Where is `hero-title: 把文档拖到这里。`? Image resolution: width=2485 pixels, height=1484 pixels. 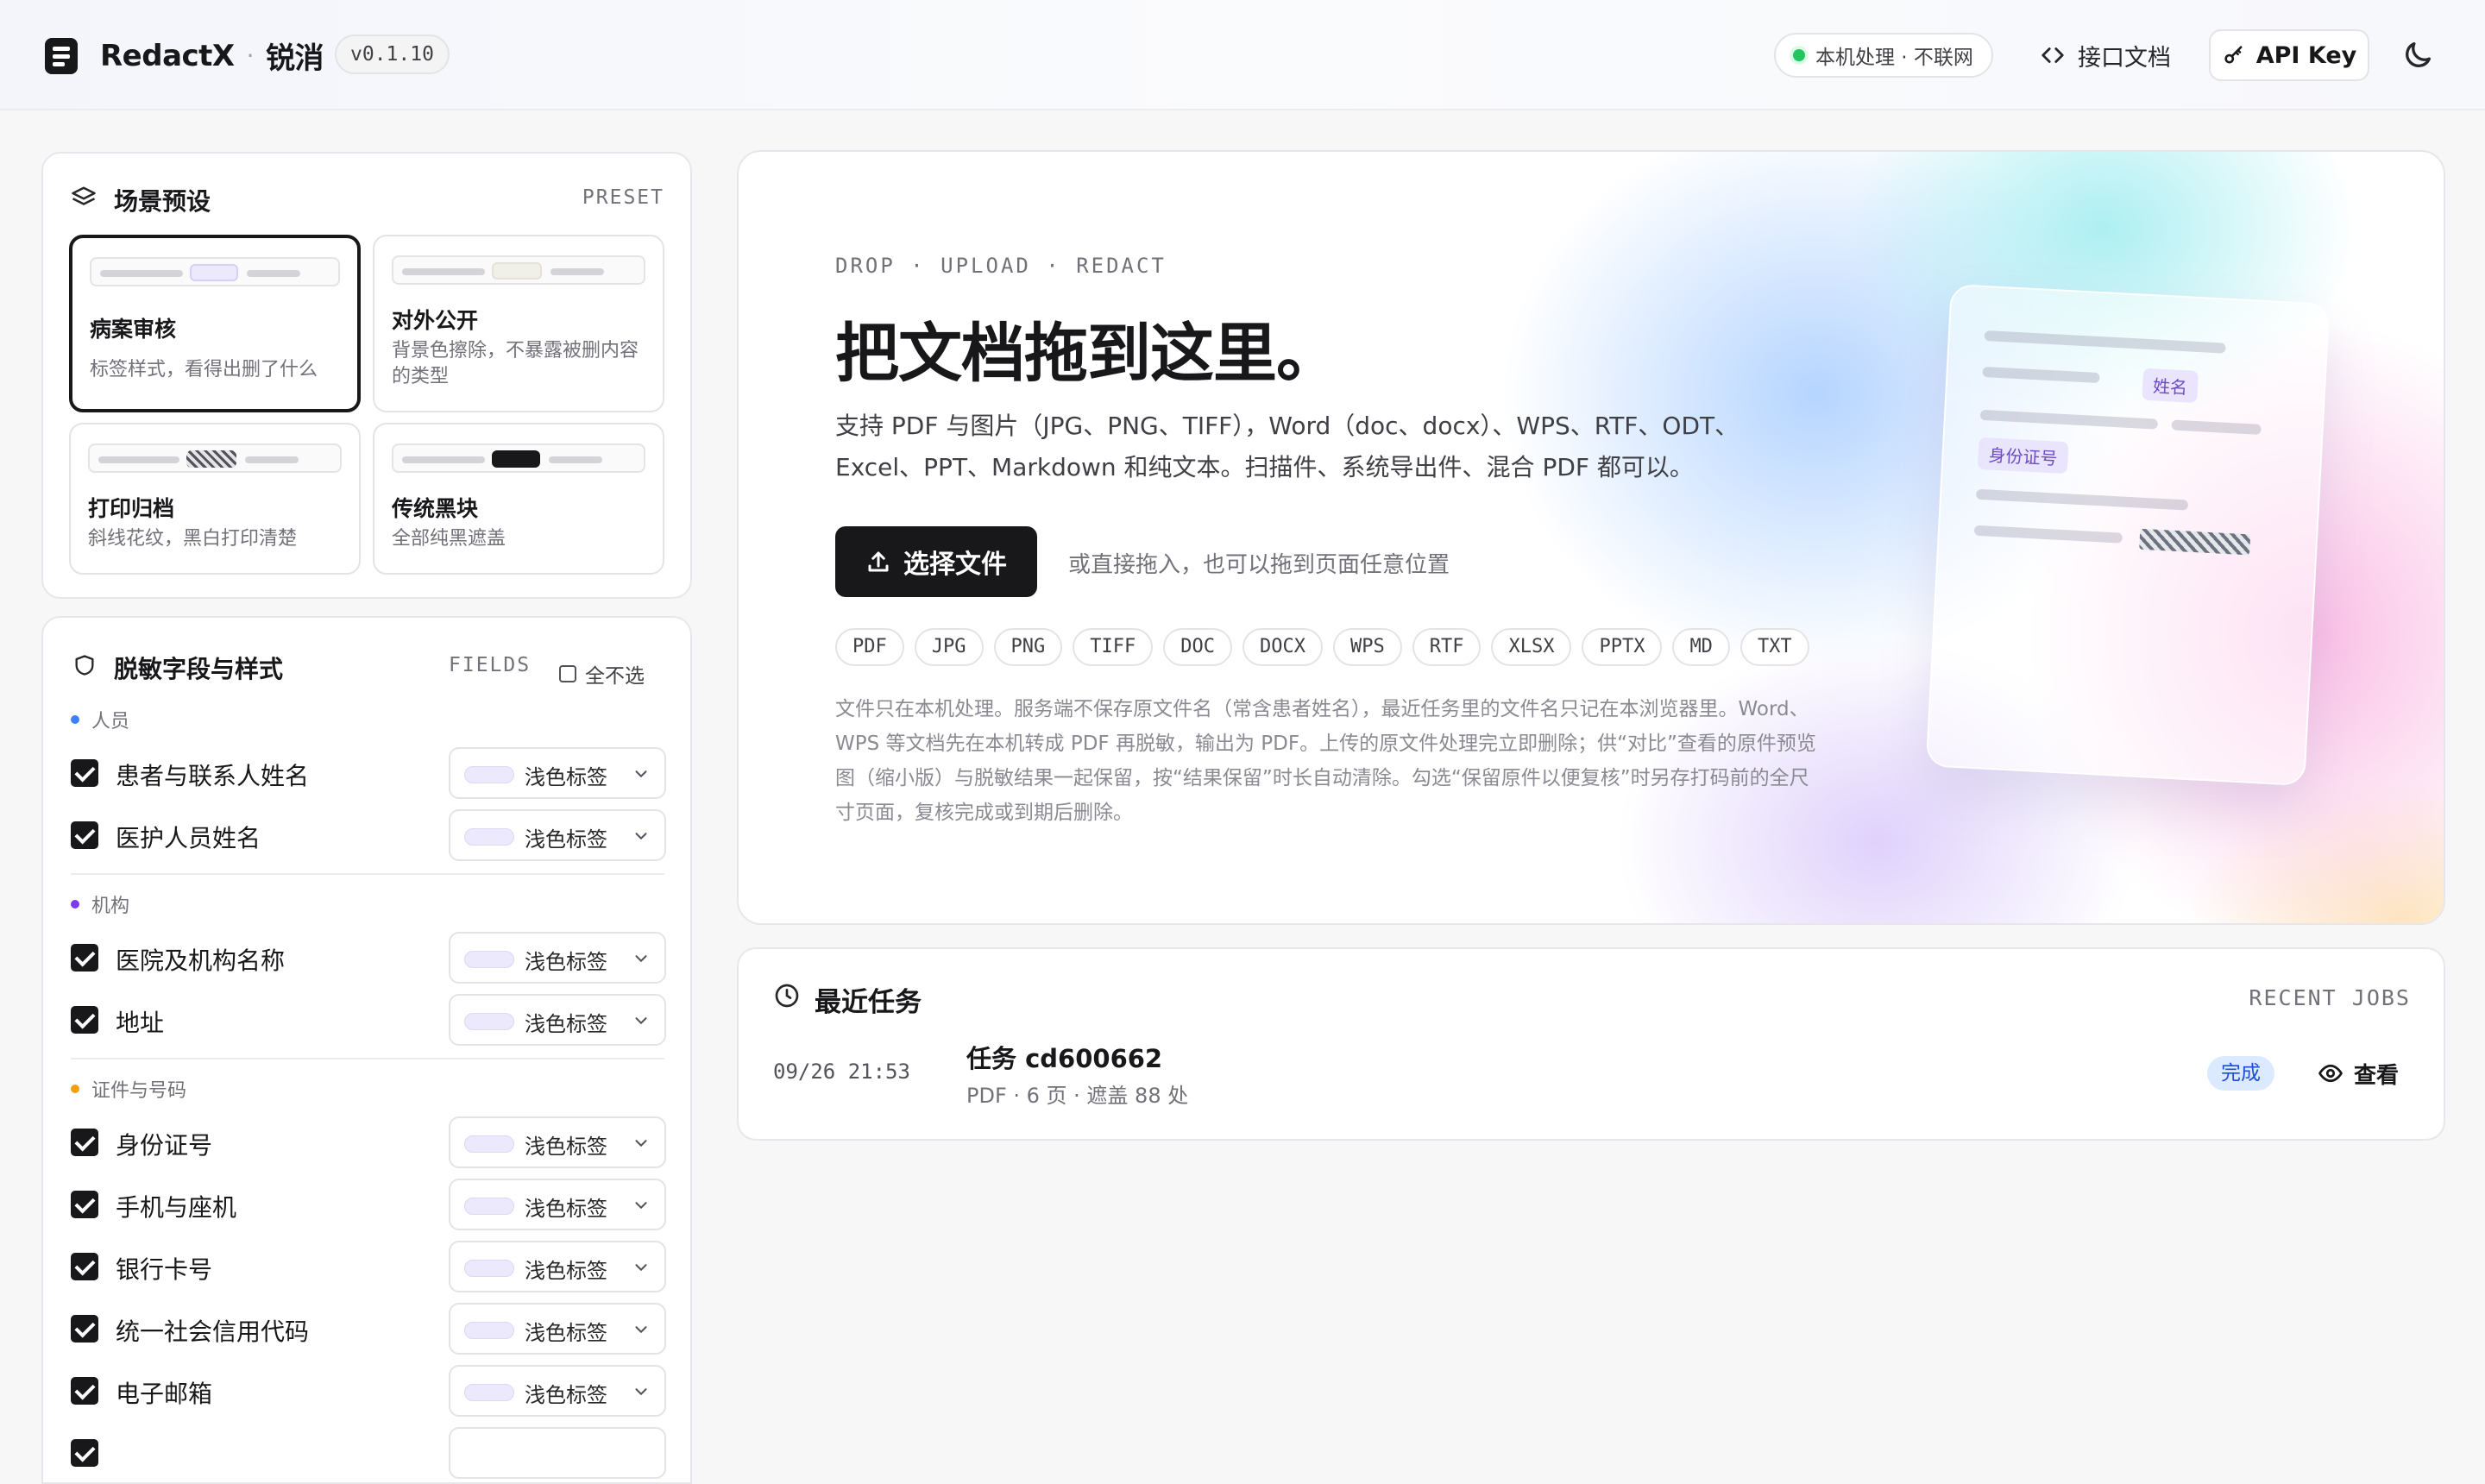
hero-title: 把文档拖到这里。 is located at coordinates (1087, 354).